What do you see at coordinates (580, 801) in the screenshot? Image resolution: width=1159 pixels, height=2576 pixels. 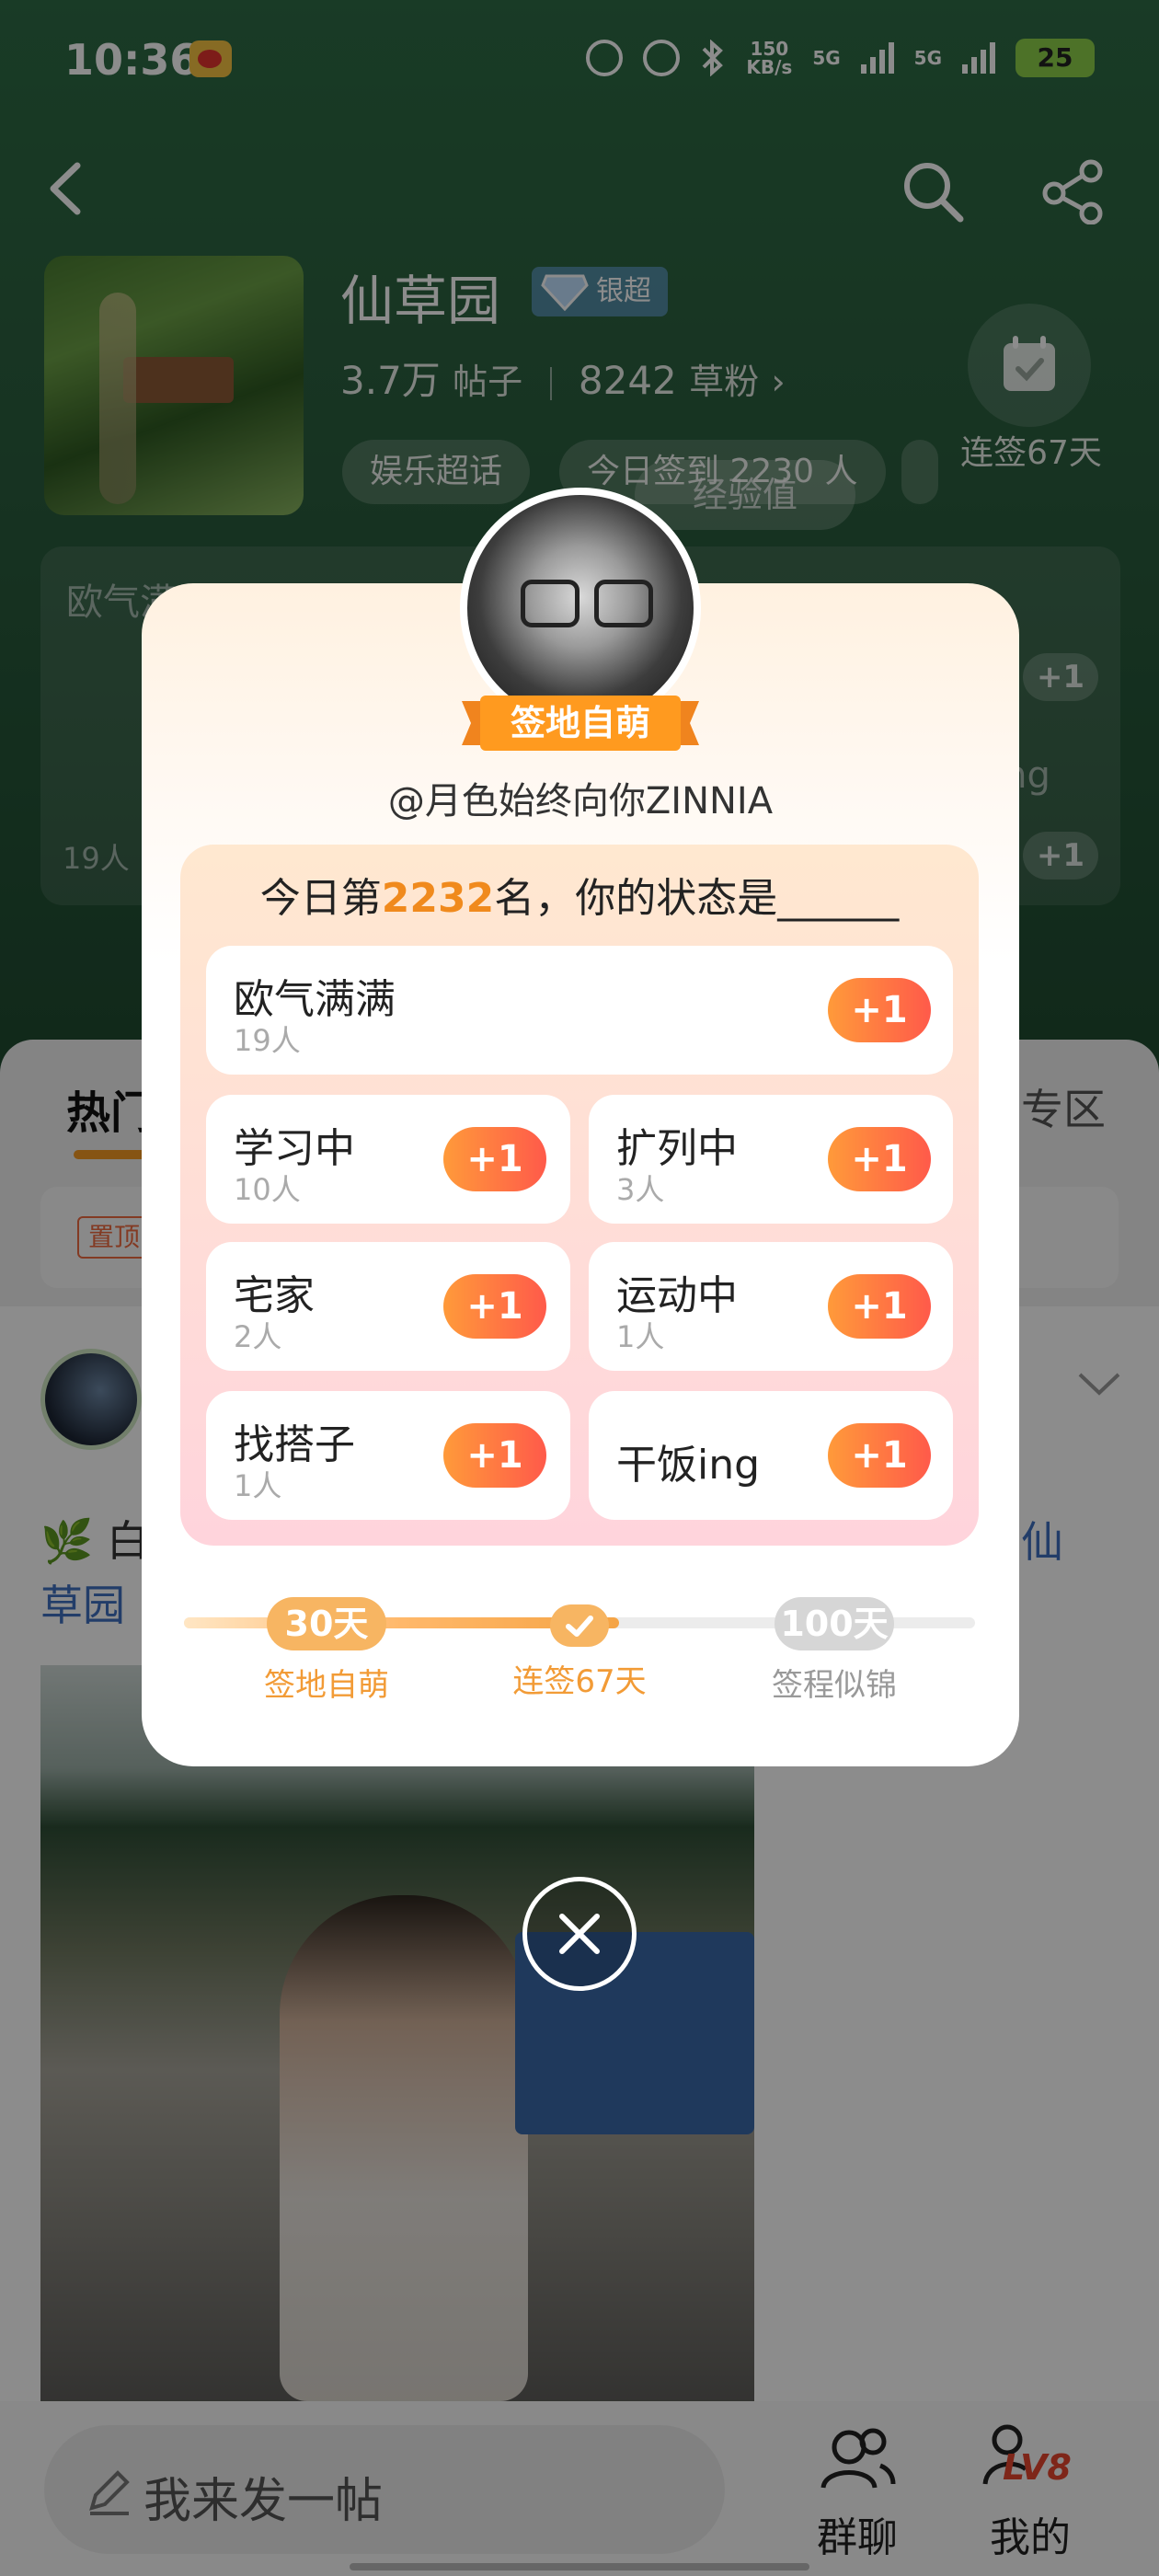 I see `username: @月色始终向你ZINNIA` at bounding box center [580, 801].